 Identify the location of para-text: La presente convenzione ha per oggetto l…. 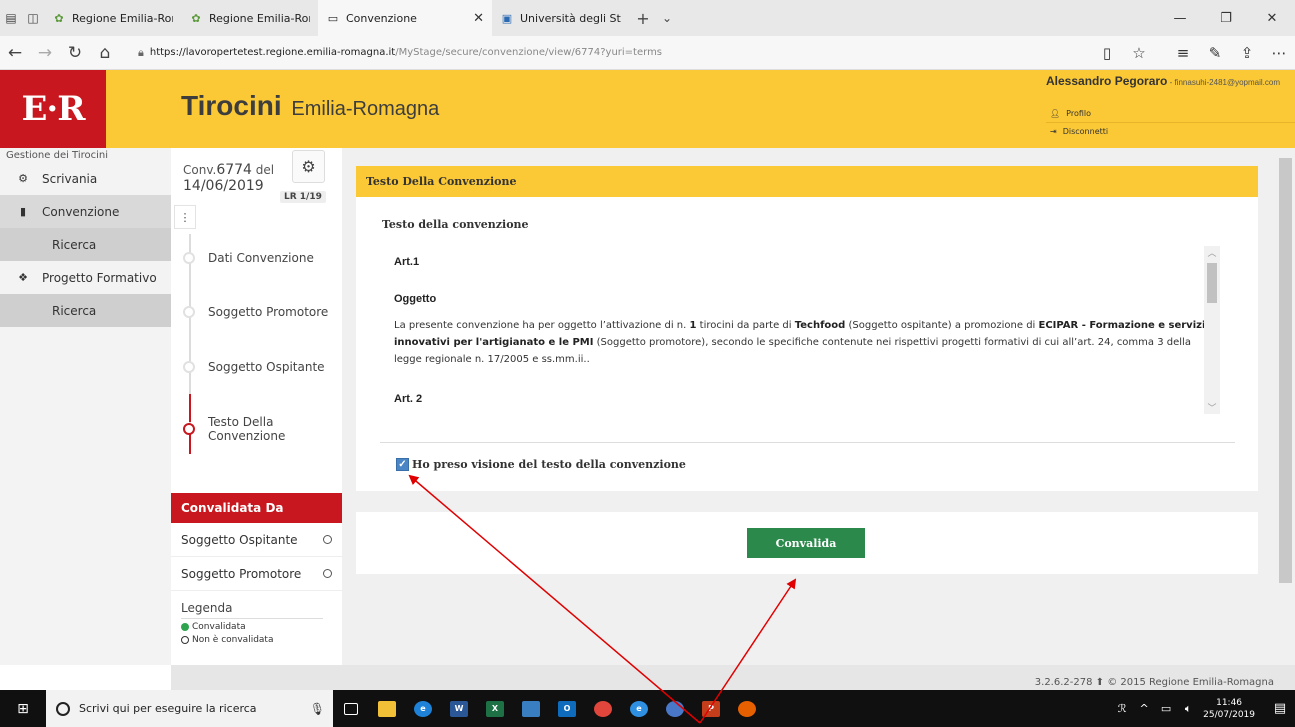
(542, 325).